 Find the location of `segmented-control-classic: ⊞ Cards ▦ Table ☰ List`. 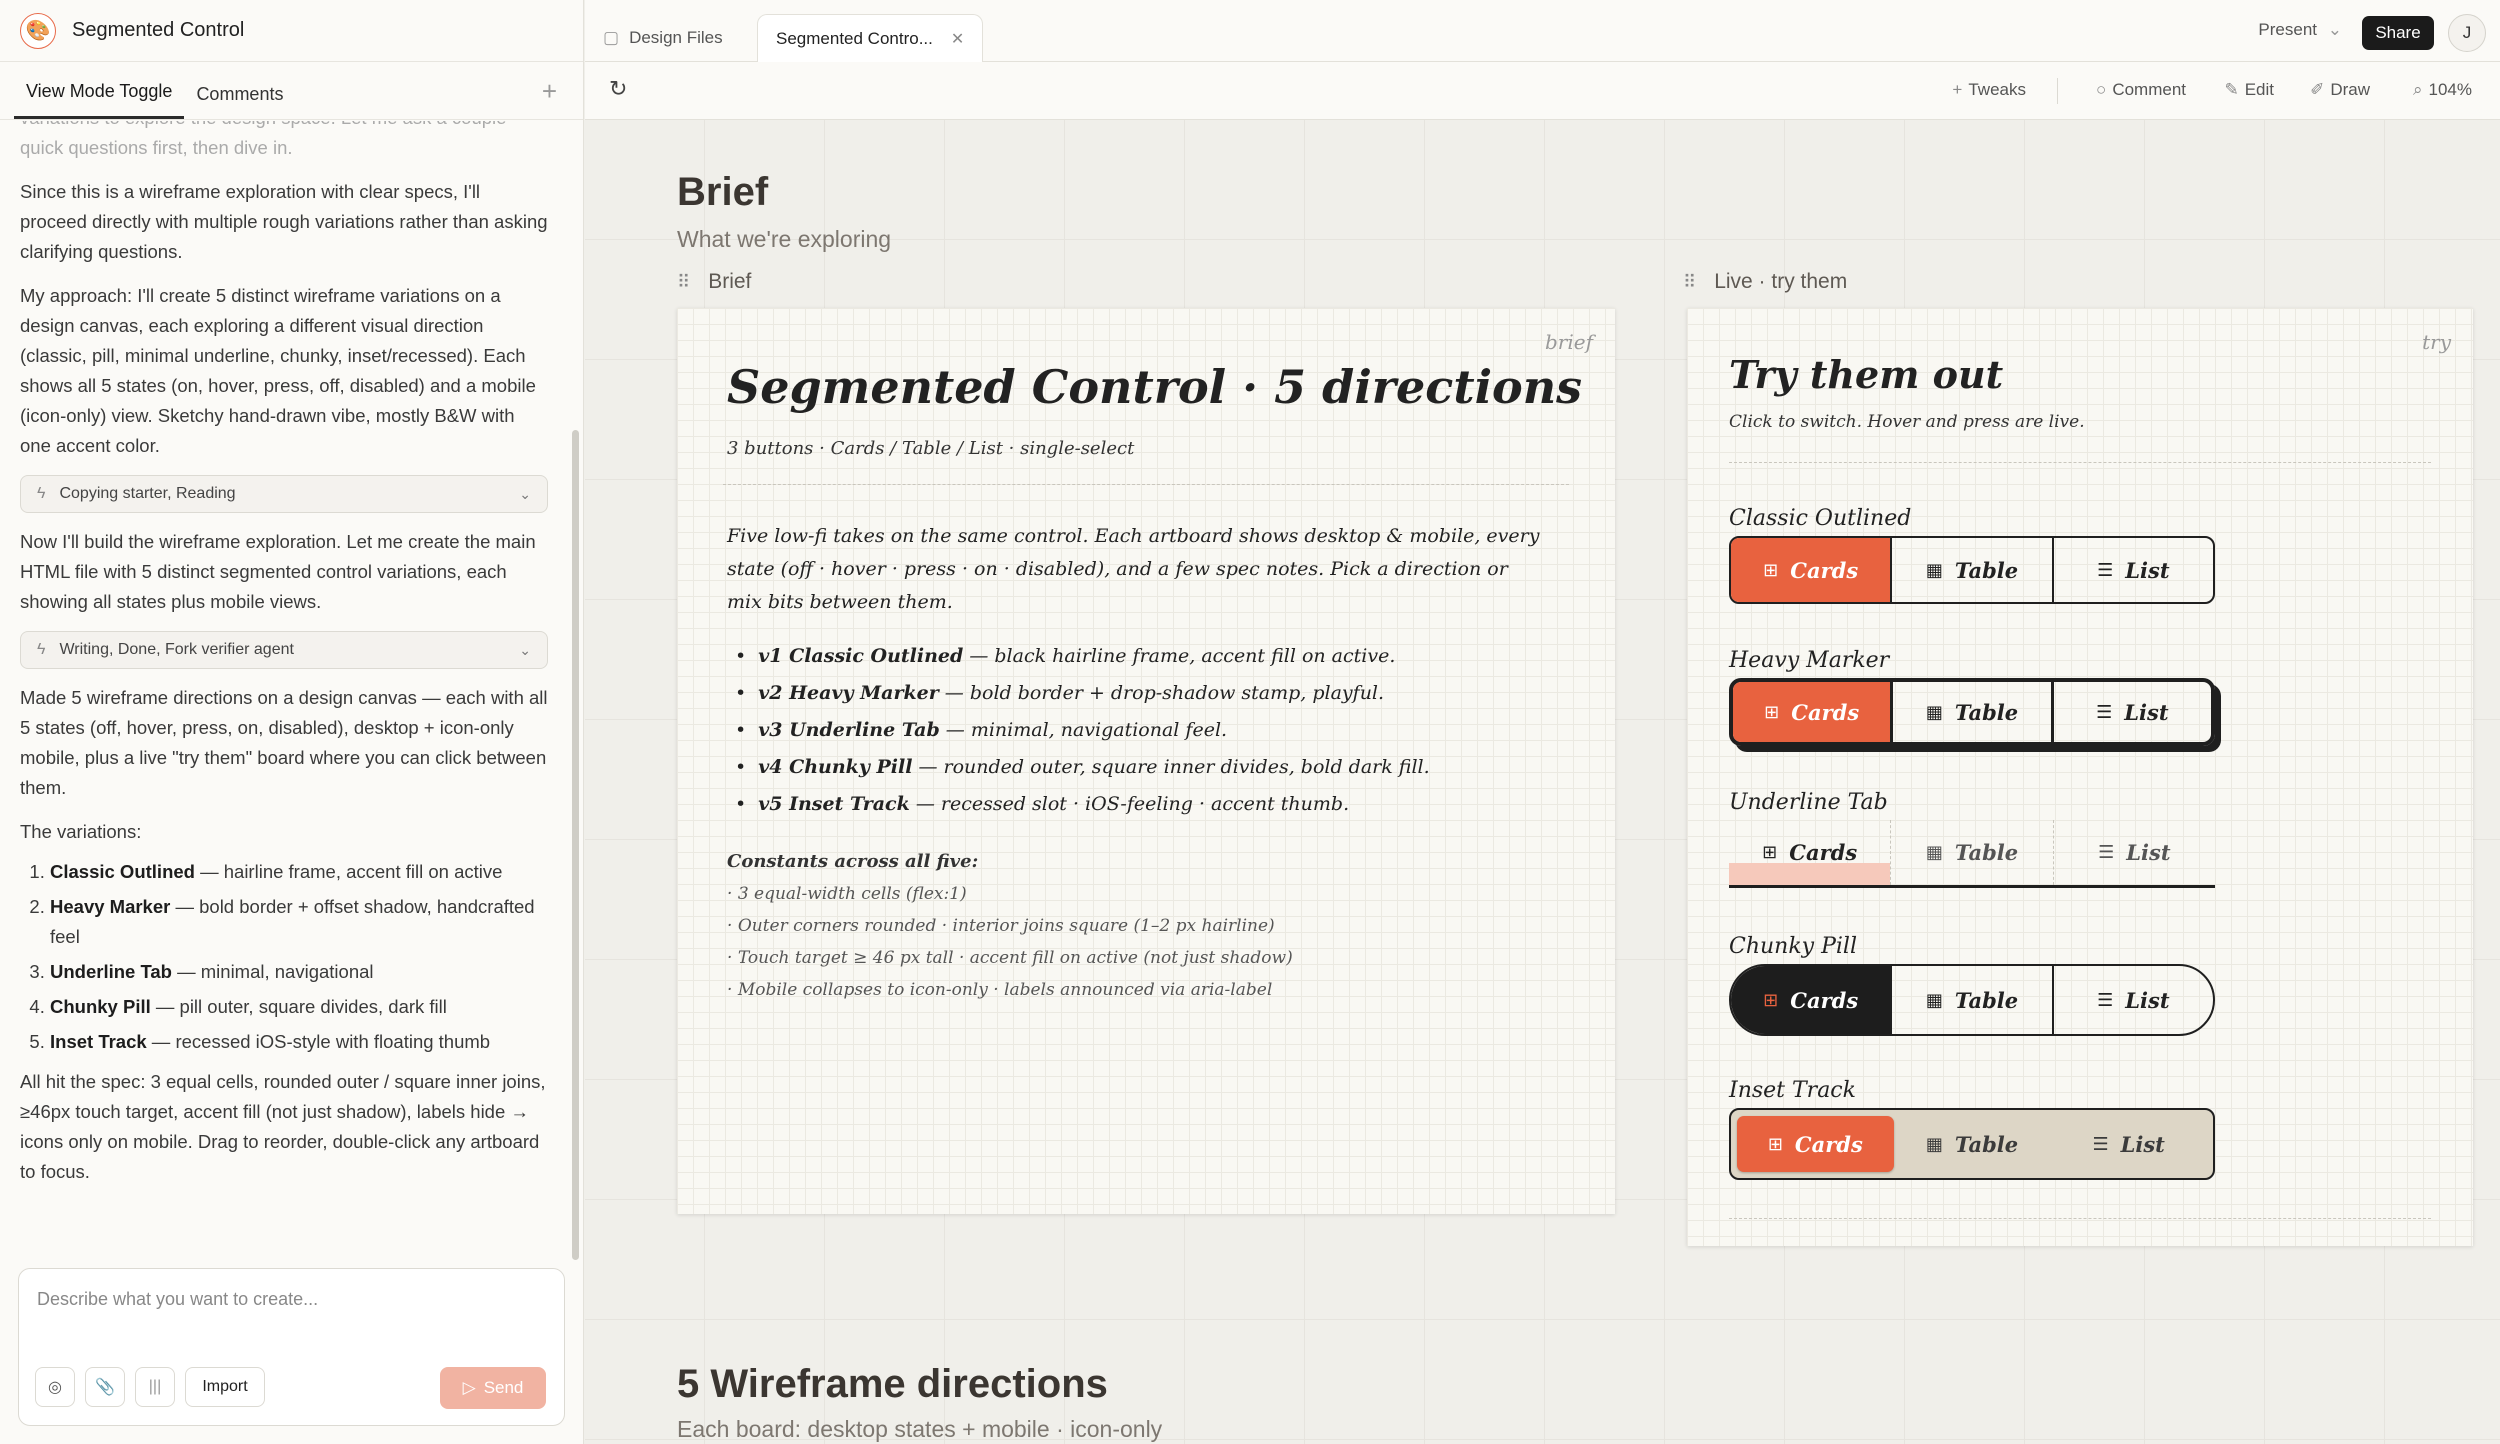

segmented-control-classic: ⊞ Cards ▦ Table ☰ List is located at coordinates (1972, 570).